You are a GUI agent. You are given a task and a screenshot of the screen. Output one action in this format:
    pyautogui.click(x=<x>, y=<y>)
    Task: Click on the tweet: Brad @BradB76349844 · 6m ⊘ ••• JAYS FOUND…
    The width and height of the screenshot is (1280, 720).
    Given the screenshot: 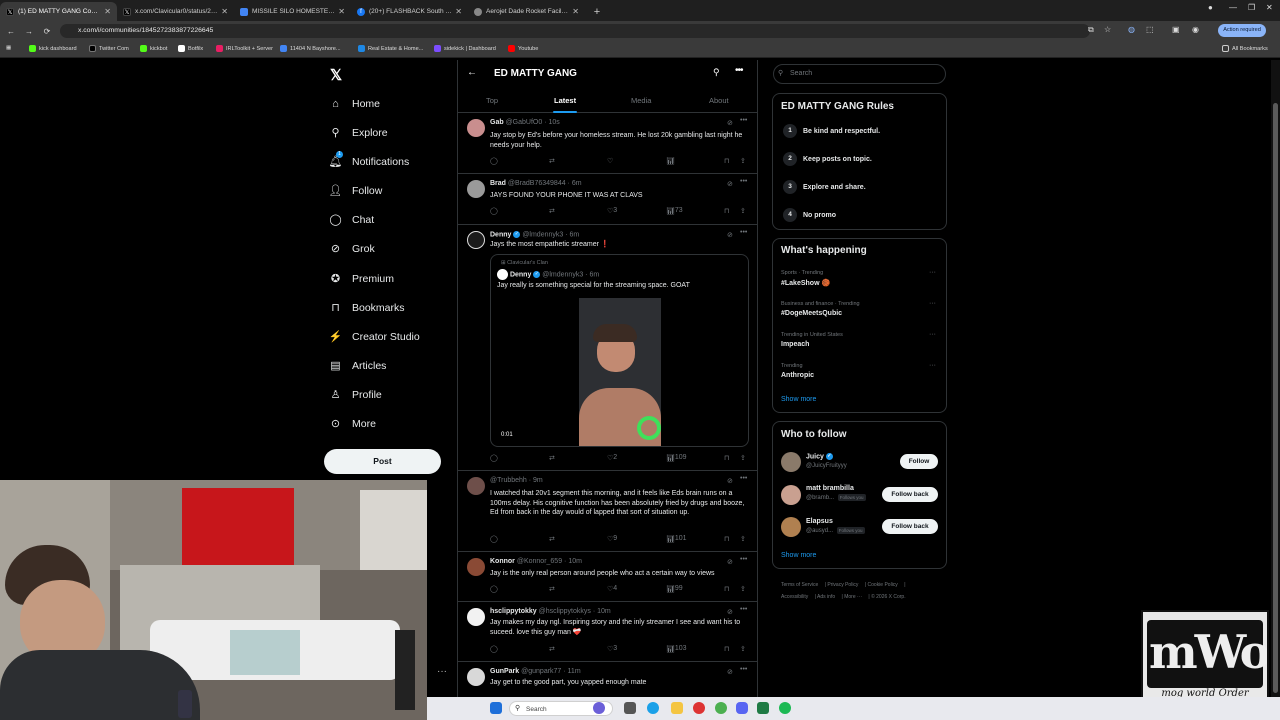 What is the action you would take?
    pyautogui.click(x=607, y=200)
    